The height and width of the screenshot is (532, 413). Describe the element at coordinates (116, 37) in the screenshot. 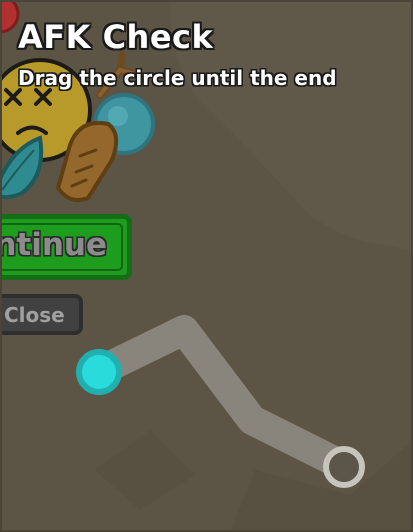

I see `page-title: AFK Check` at that location.